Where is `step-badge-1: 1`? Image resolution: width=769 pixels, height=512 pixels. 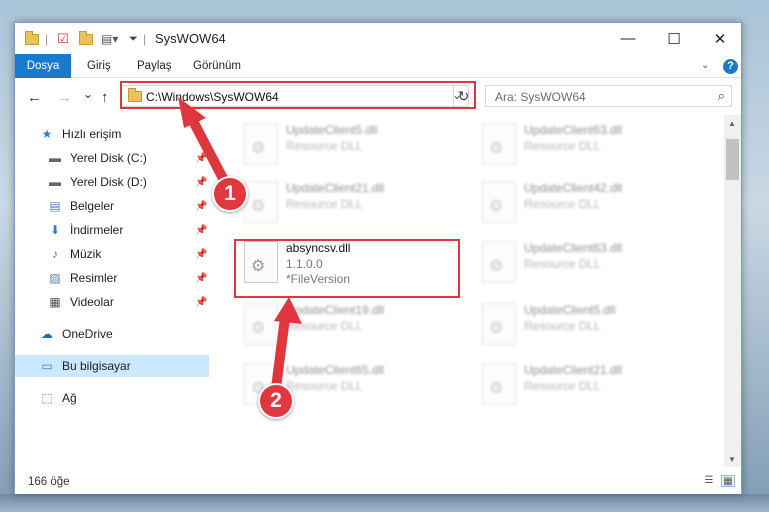 step-badge-1: 1 is located at coordinates (230, 194).